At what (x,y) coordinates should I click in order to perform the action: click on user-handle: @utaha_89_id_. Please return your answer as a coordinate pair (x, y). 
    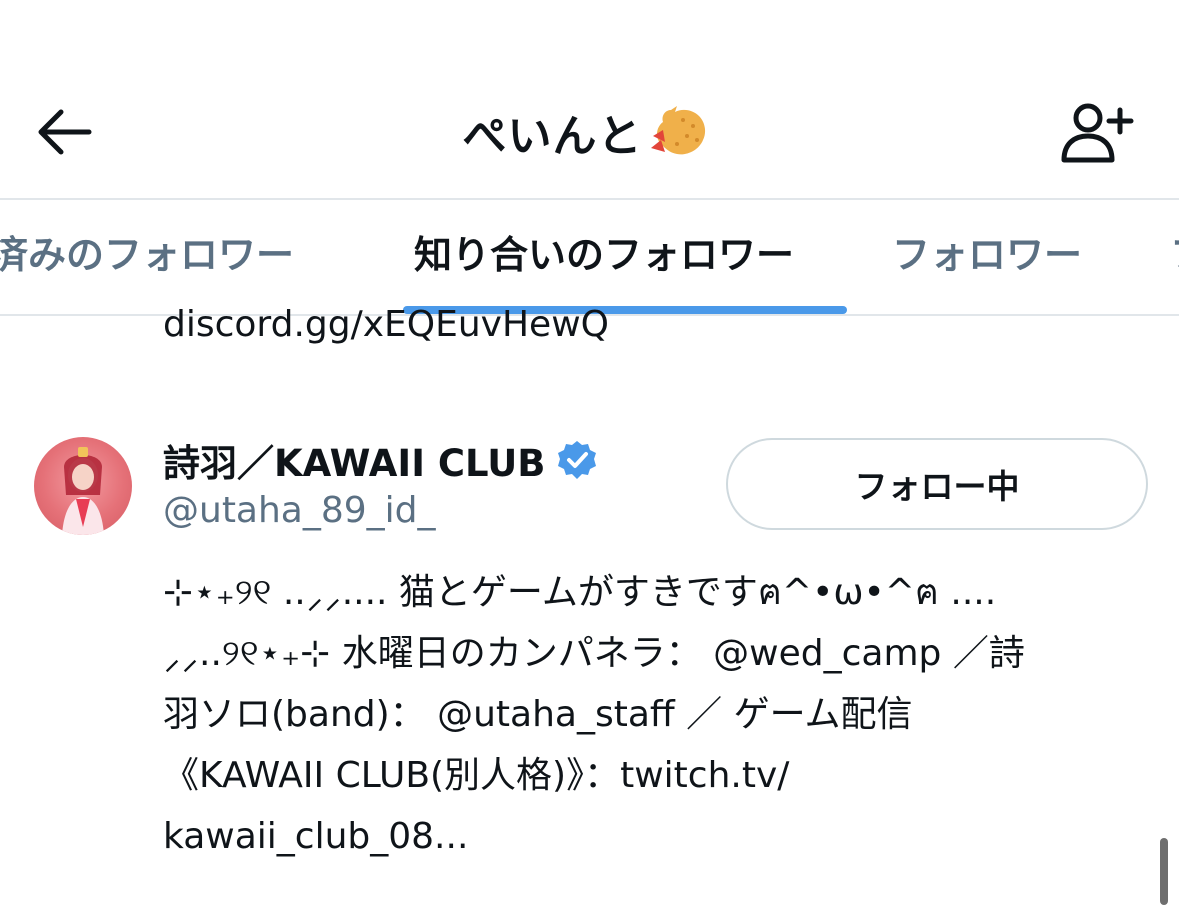
    Looking at the image, I should click on (299, 510).